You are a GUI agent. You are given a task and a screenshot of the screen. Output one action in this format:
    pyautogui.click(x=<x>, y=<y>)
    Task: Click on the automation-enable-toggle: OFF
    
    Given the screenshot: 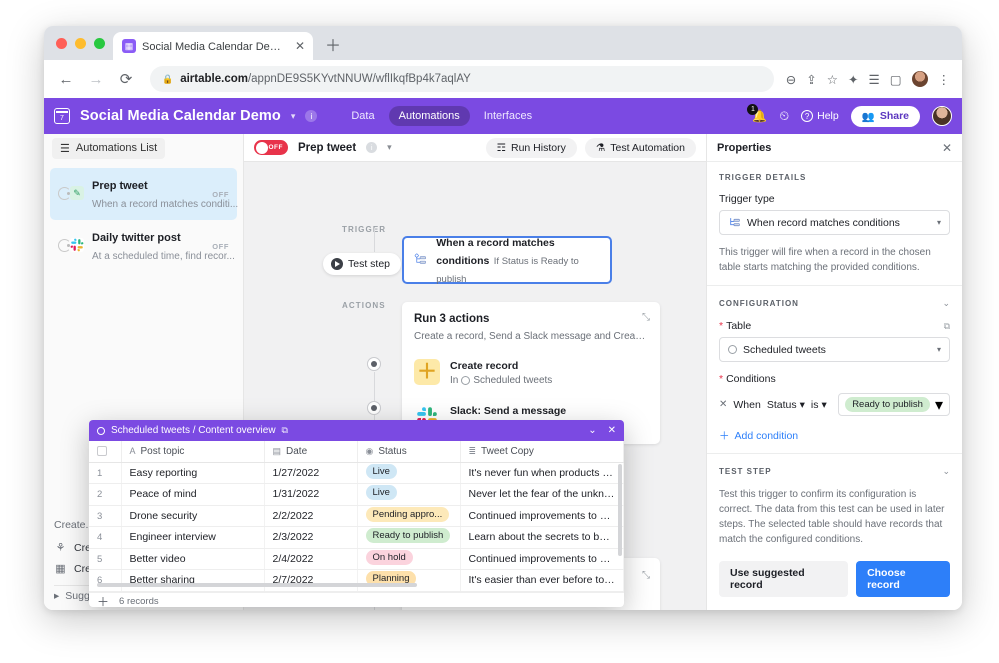 What is the action you would take?
    pyautogui.click(x=271, y=147)
    